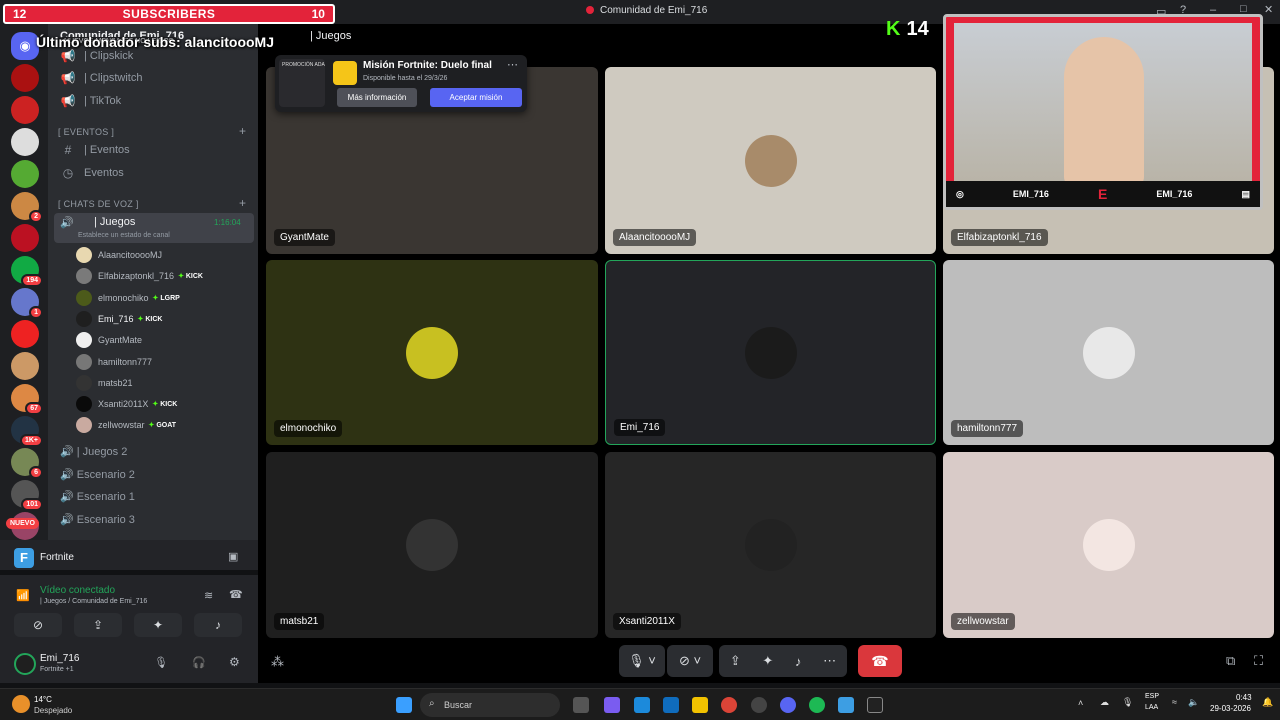 The width and height of the screenshot is (1280, 720). I want to click on headphones-icon: 🎧, so click(199, 662).